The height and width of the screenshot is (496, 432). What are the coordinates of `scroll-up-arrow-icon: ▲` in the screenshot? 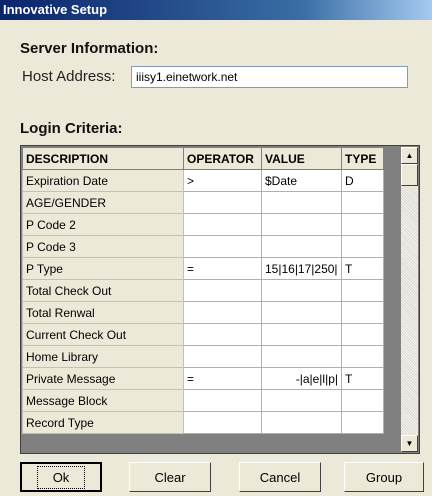 It's located at (409, 155).